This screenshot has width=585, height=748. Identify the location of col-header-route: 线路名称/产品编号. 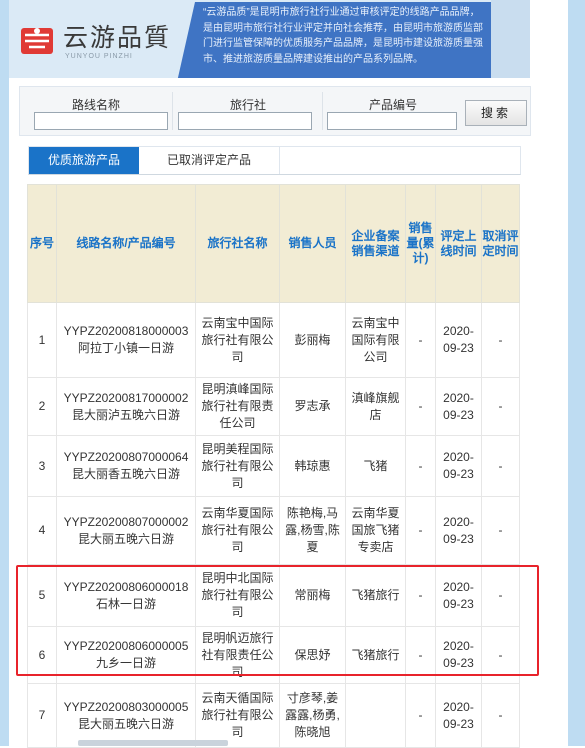
(126, 243).